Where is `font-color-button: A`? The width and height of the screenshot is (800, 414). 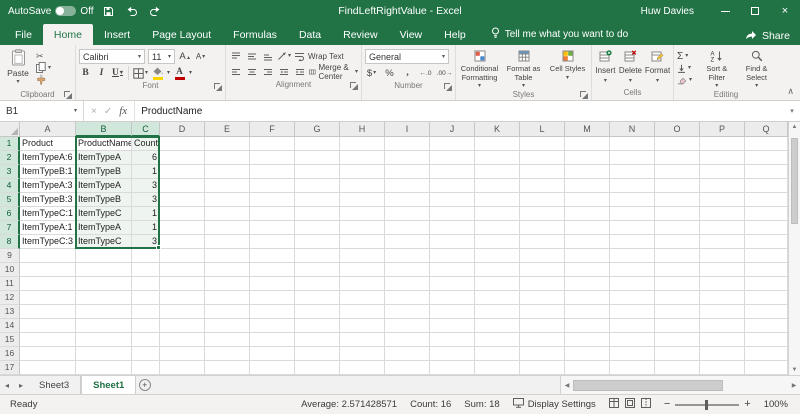 font-color-button: A is located at coordinates (179, 73).